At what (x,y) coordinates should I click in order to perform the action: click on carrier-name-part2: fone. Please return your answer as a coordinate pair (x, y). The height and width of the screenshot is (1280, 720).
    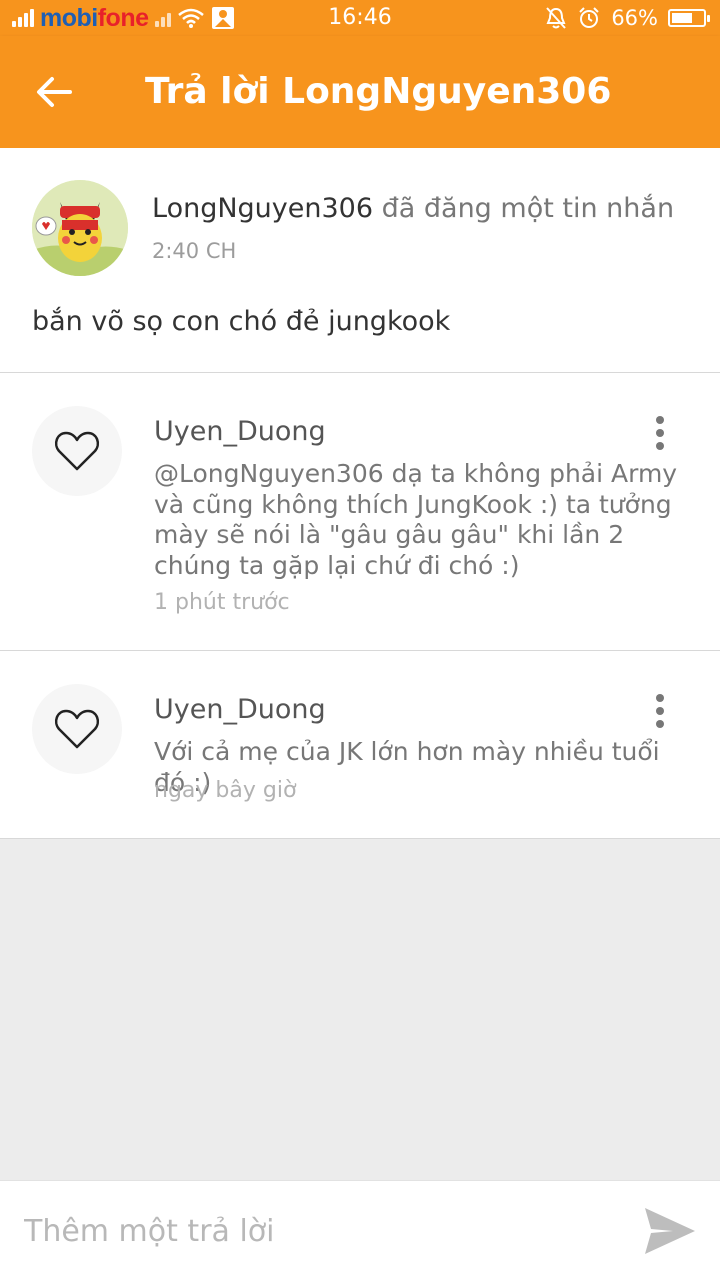
    Looking at the image, I should click on (123, 18).